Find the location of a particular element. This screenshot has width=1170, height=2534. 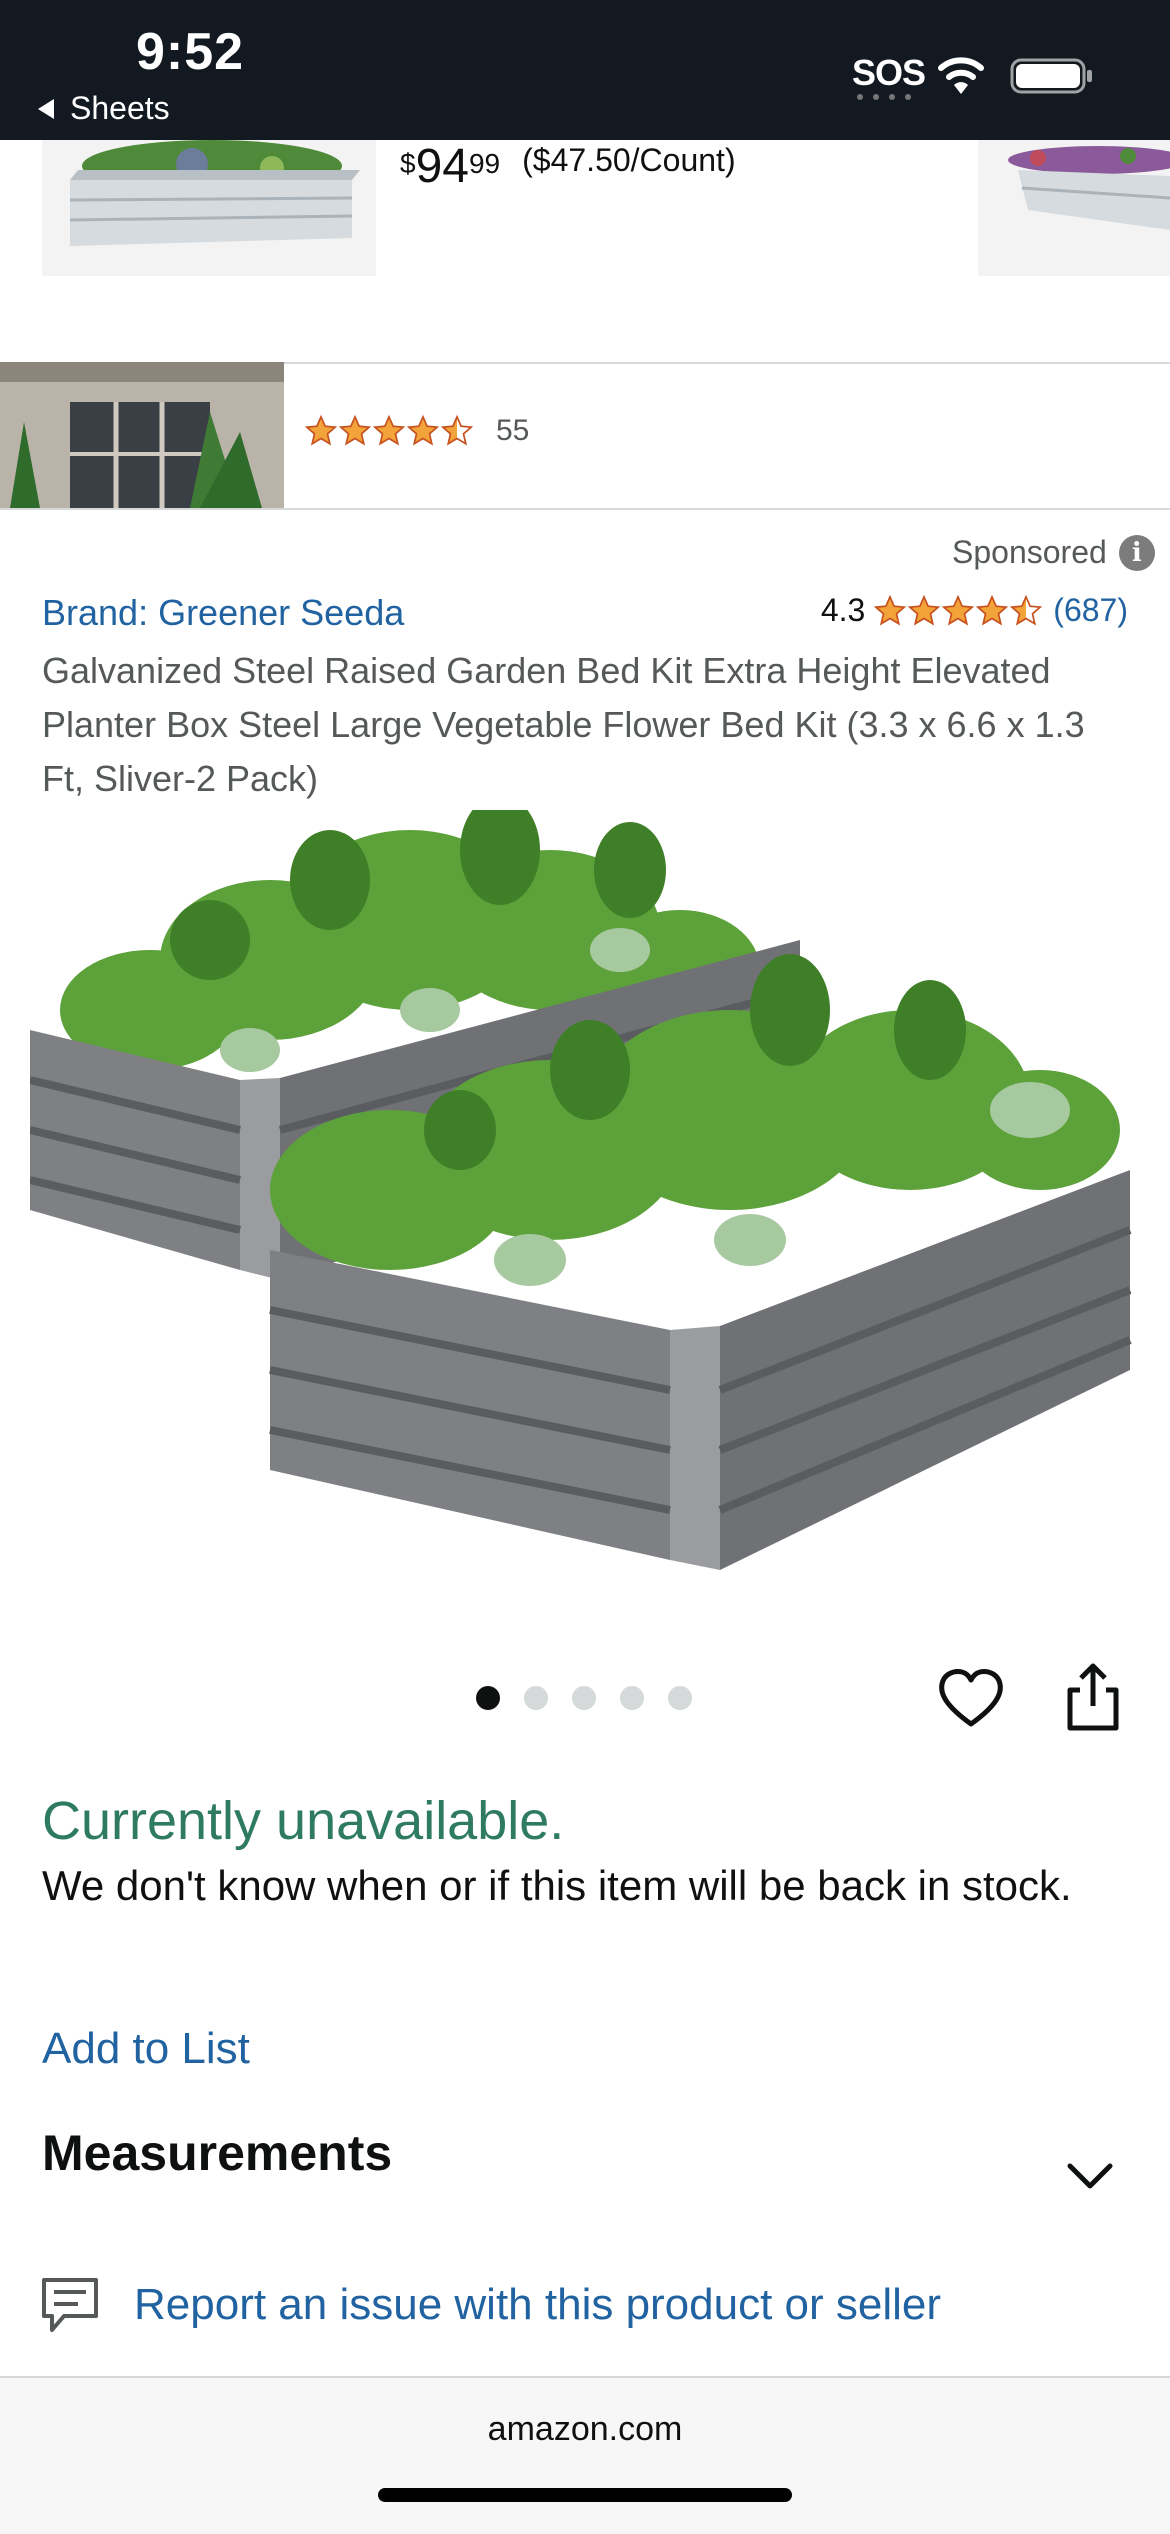

carousel-product-image-right is located at coordinates (1074, 208).